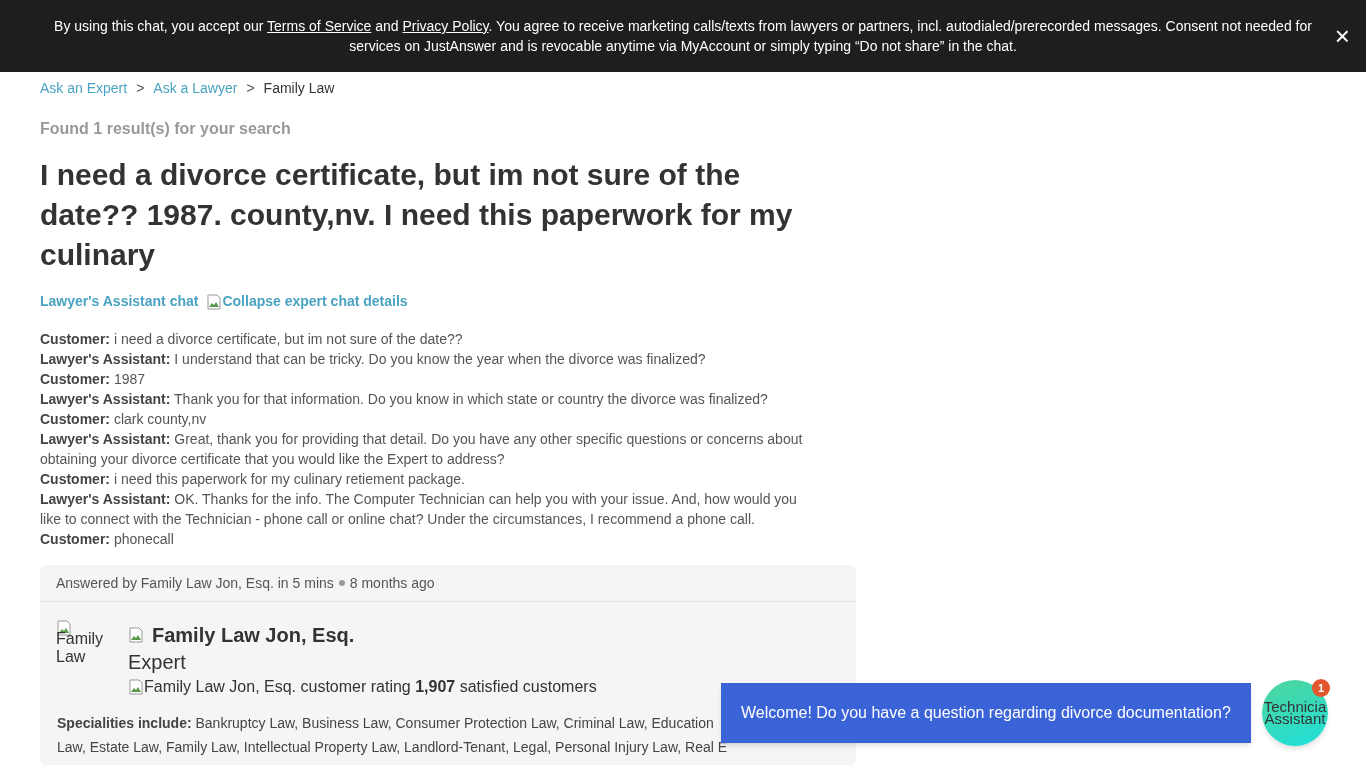  I want to click on avatar-alt-text: Family Law, so click(80, 648).